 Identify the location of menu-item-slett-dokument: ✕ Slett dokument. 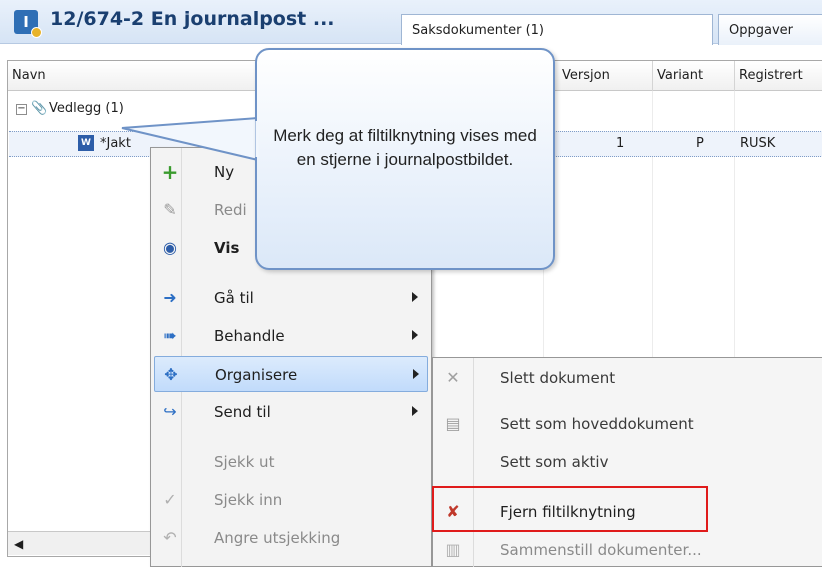
(625, 378).